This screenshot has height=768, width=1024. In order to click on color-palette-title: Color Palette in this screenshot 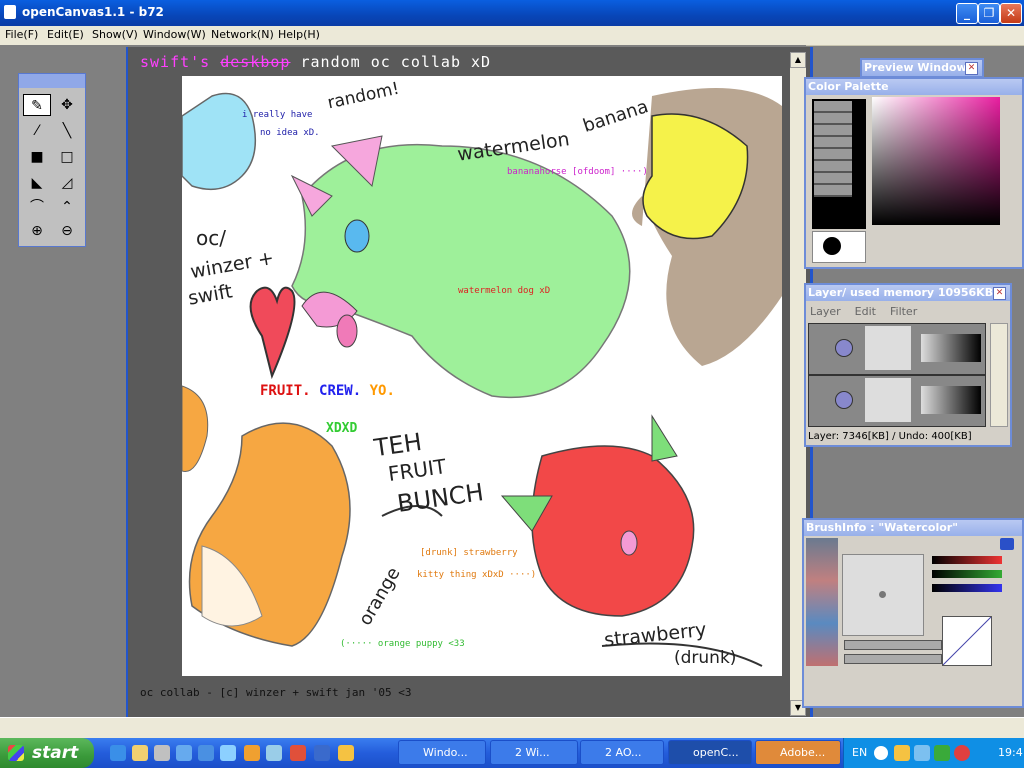, I will do `click(848, 86)`.